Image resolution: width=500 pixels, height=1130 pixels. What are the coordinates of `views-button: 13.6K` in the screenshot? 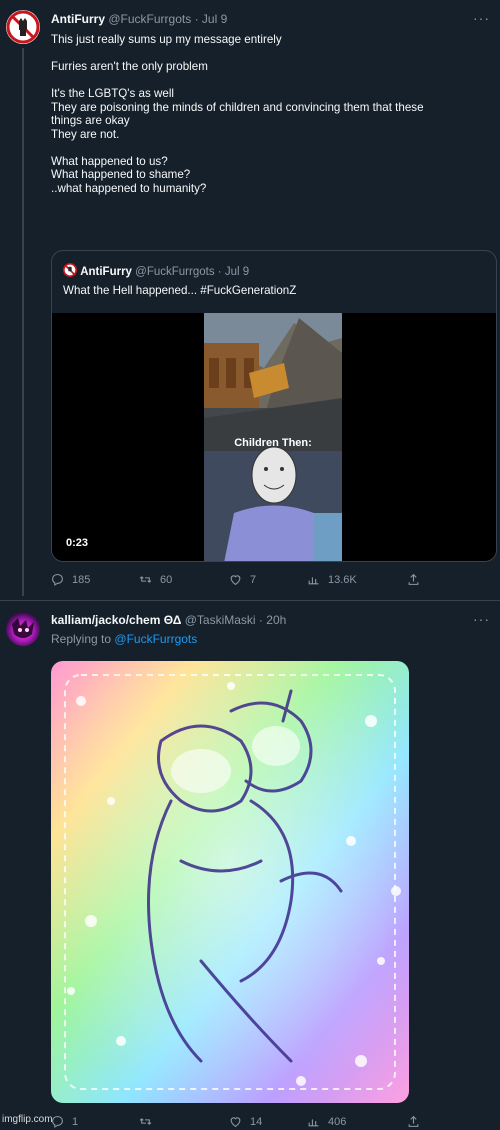 It's located at (332, 579).